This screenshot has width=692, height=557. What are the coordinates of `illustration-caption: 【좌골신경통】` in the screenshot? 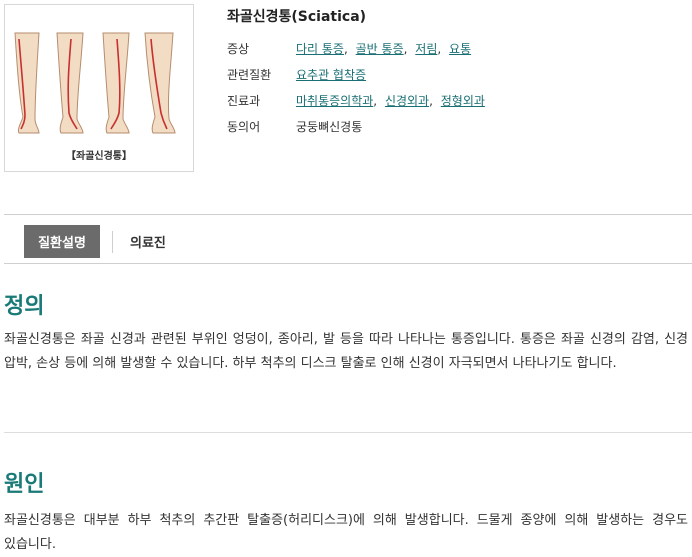 It's located at (99, 156).